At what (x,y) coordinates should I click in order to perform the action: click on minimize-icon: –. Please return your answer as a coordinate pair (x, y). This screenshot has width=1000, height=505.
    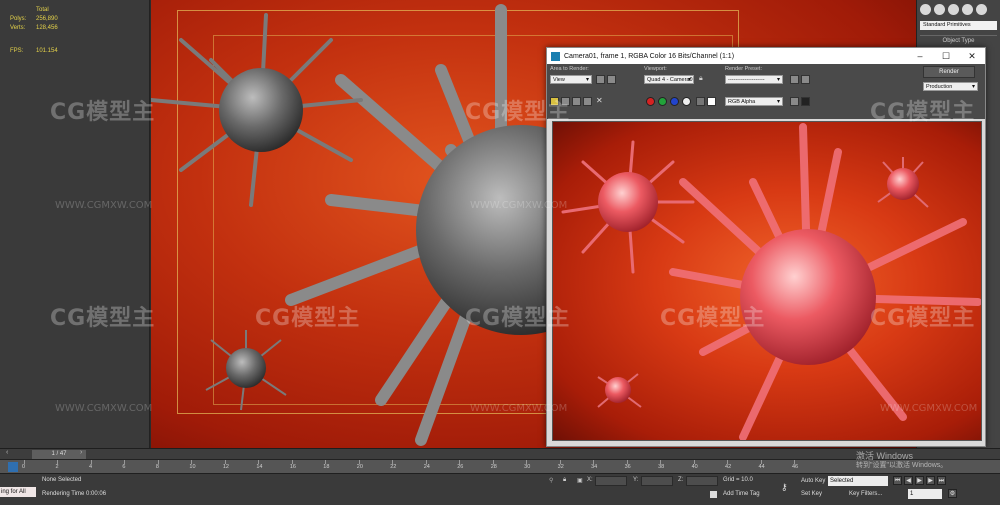
    Looking at the image, I should click on (920, 56).